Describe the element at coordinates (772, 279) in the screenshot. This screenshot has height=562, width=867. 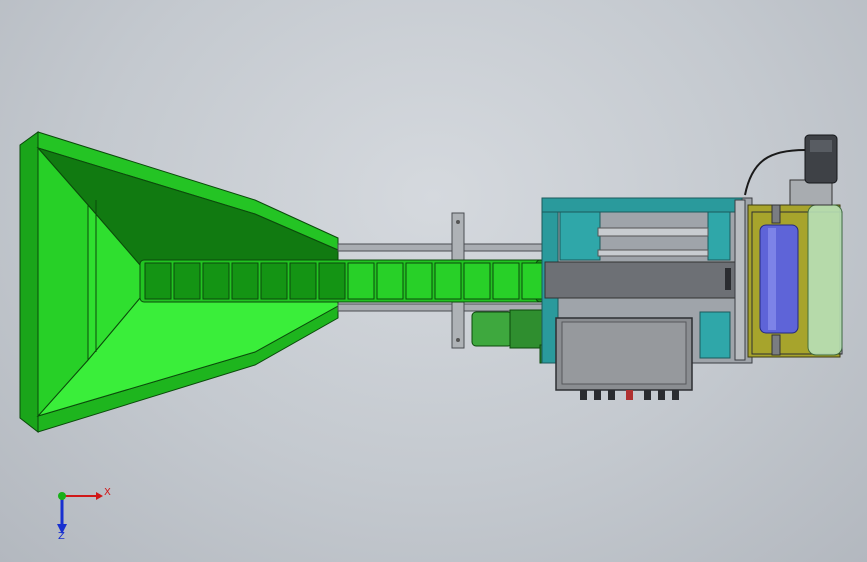
I see `roller-highlight` at that location.